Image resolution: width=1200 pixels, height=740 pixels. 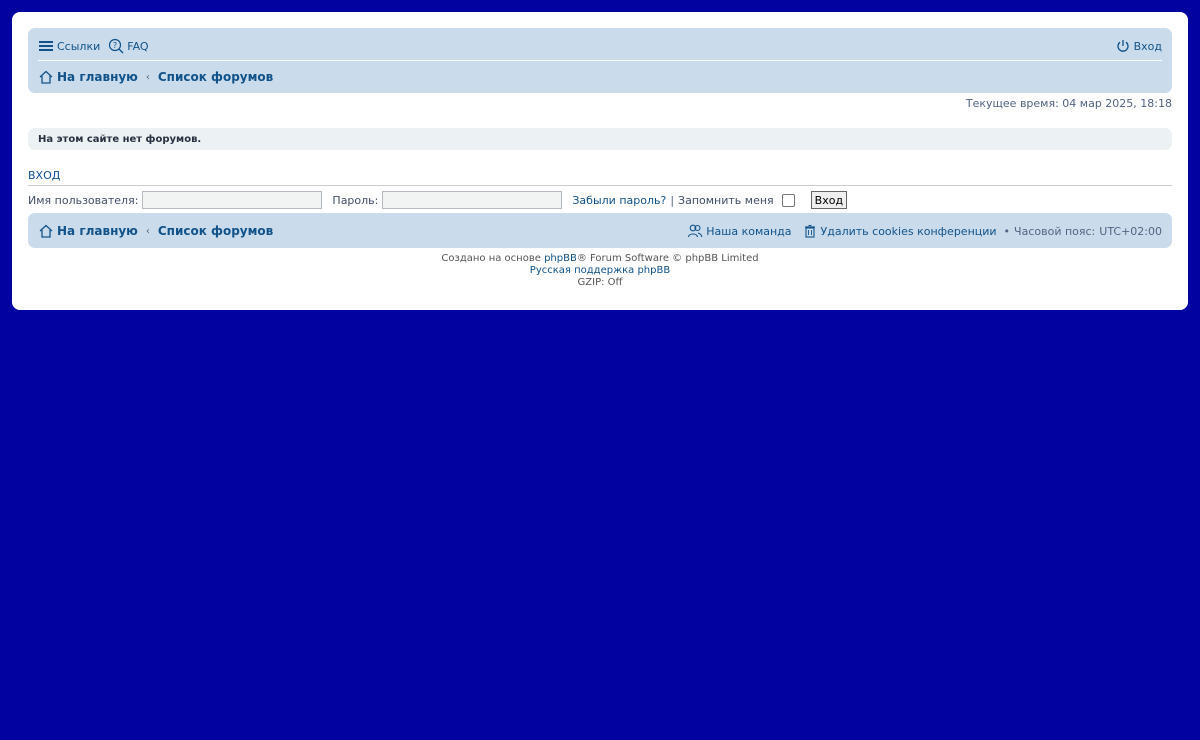 What do you see at coordinates (667, 258) in the screenshot?
I see `copyright-suffix: ® Forum Software © phpBB Limited` at bounding box center [667, 258].